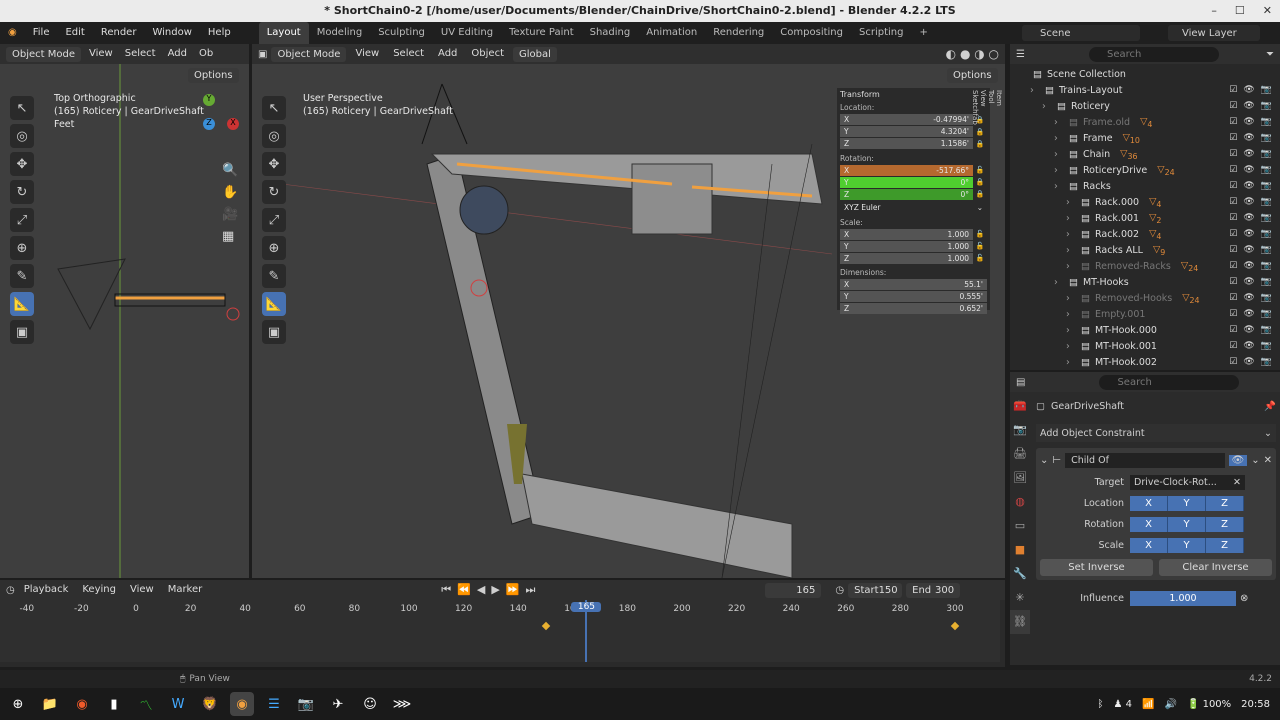 This screenshot has width=1280, height=720. I want to click on start-frame-field: Start 150, so click(875, 590).